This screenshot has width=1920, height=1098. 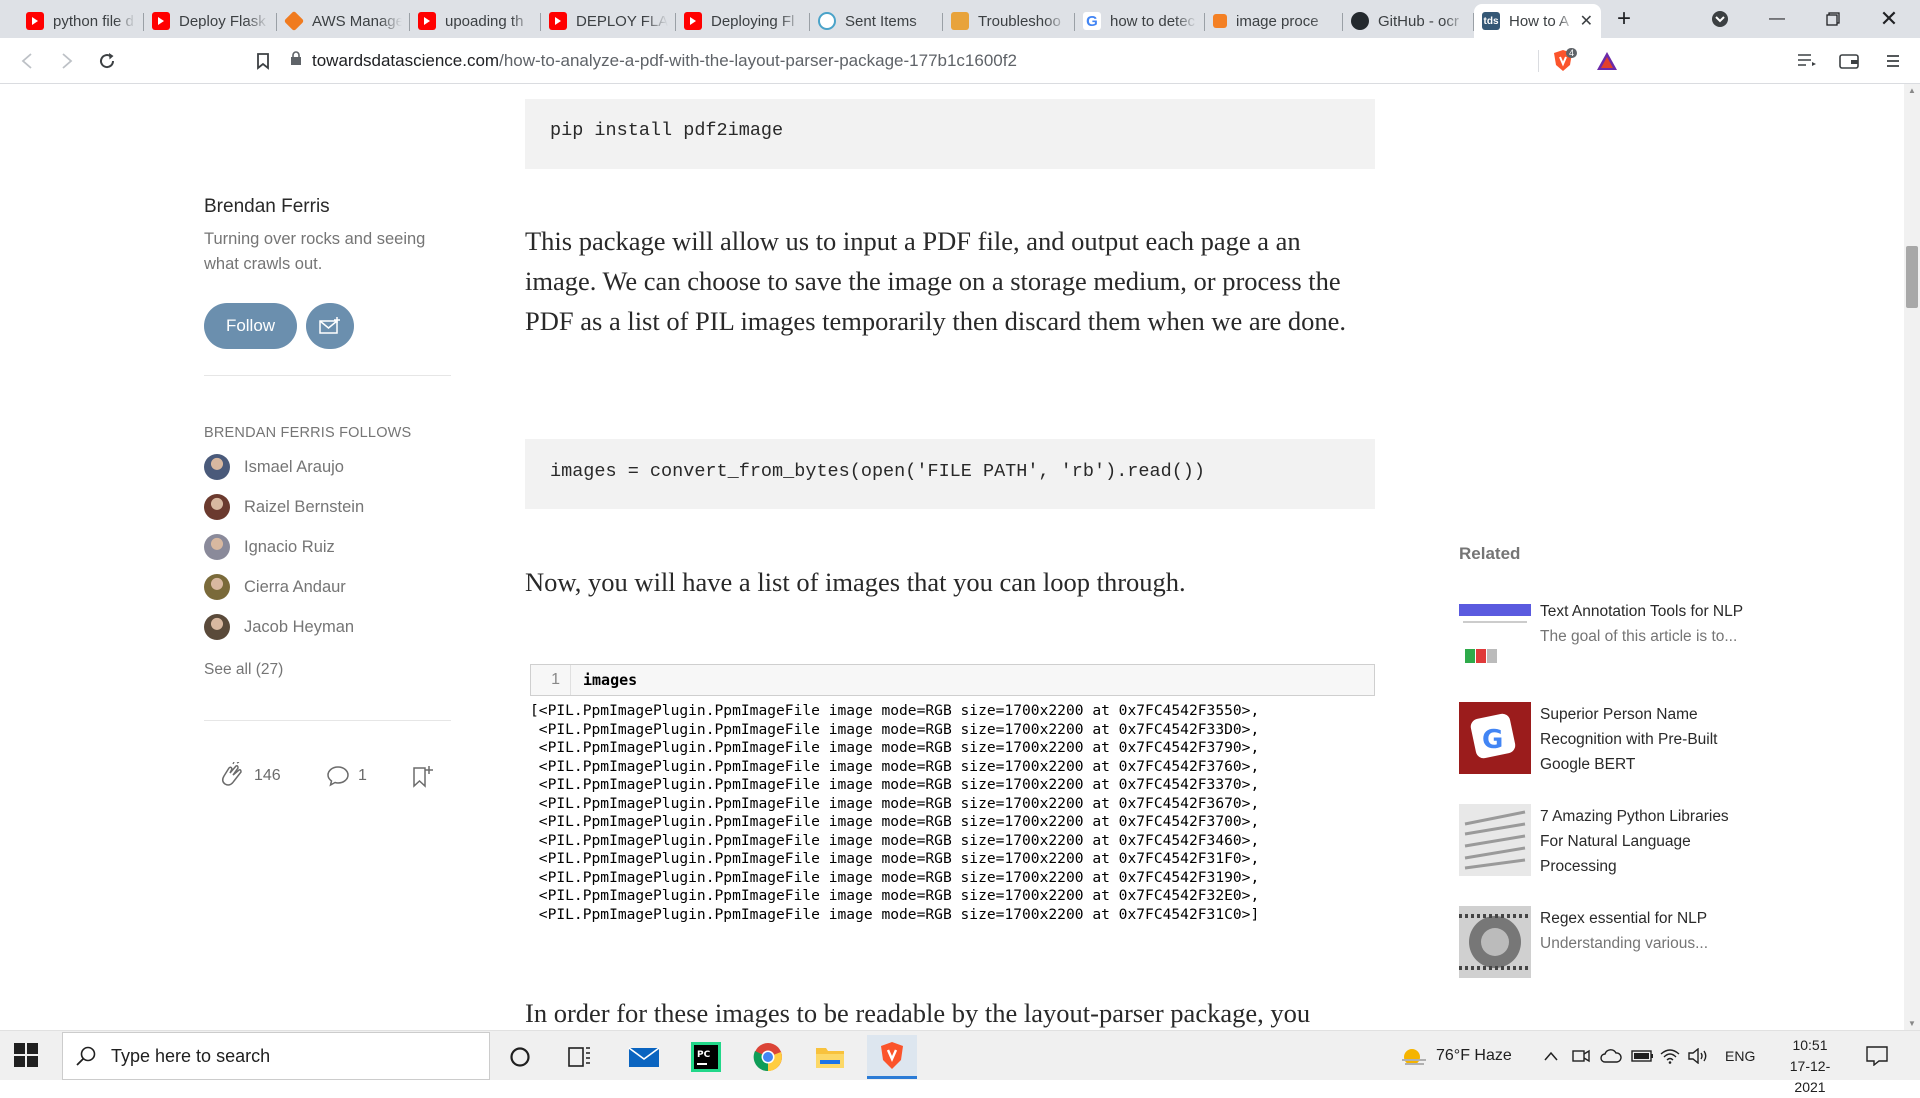 I want to click on responses-button: 1, so click(x=346, y=776).